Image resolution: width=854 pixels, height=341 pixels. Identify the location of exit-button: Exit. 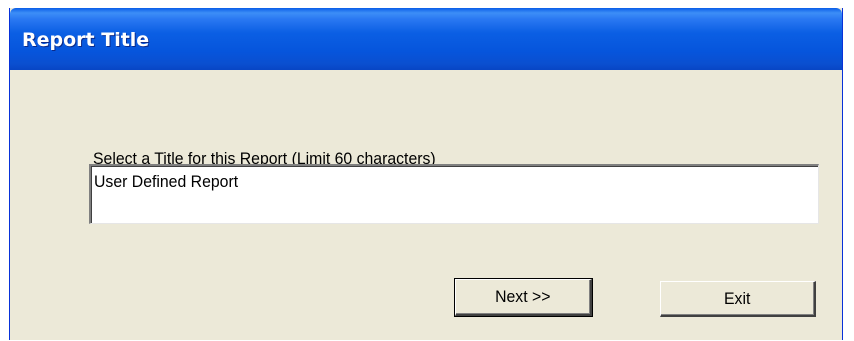
(738, 299).